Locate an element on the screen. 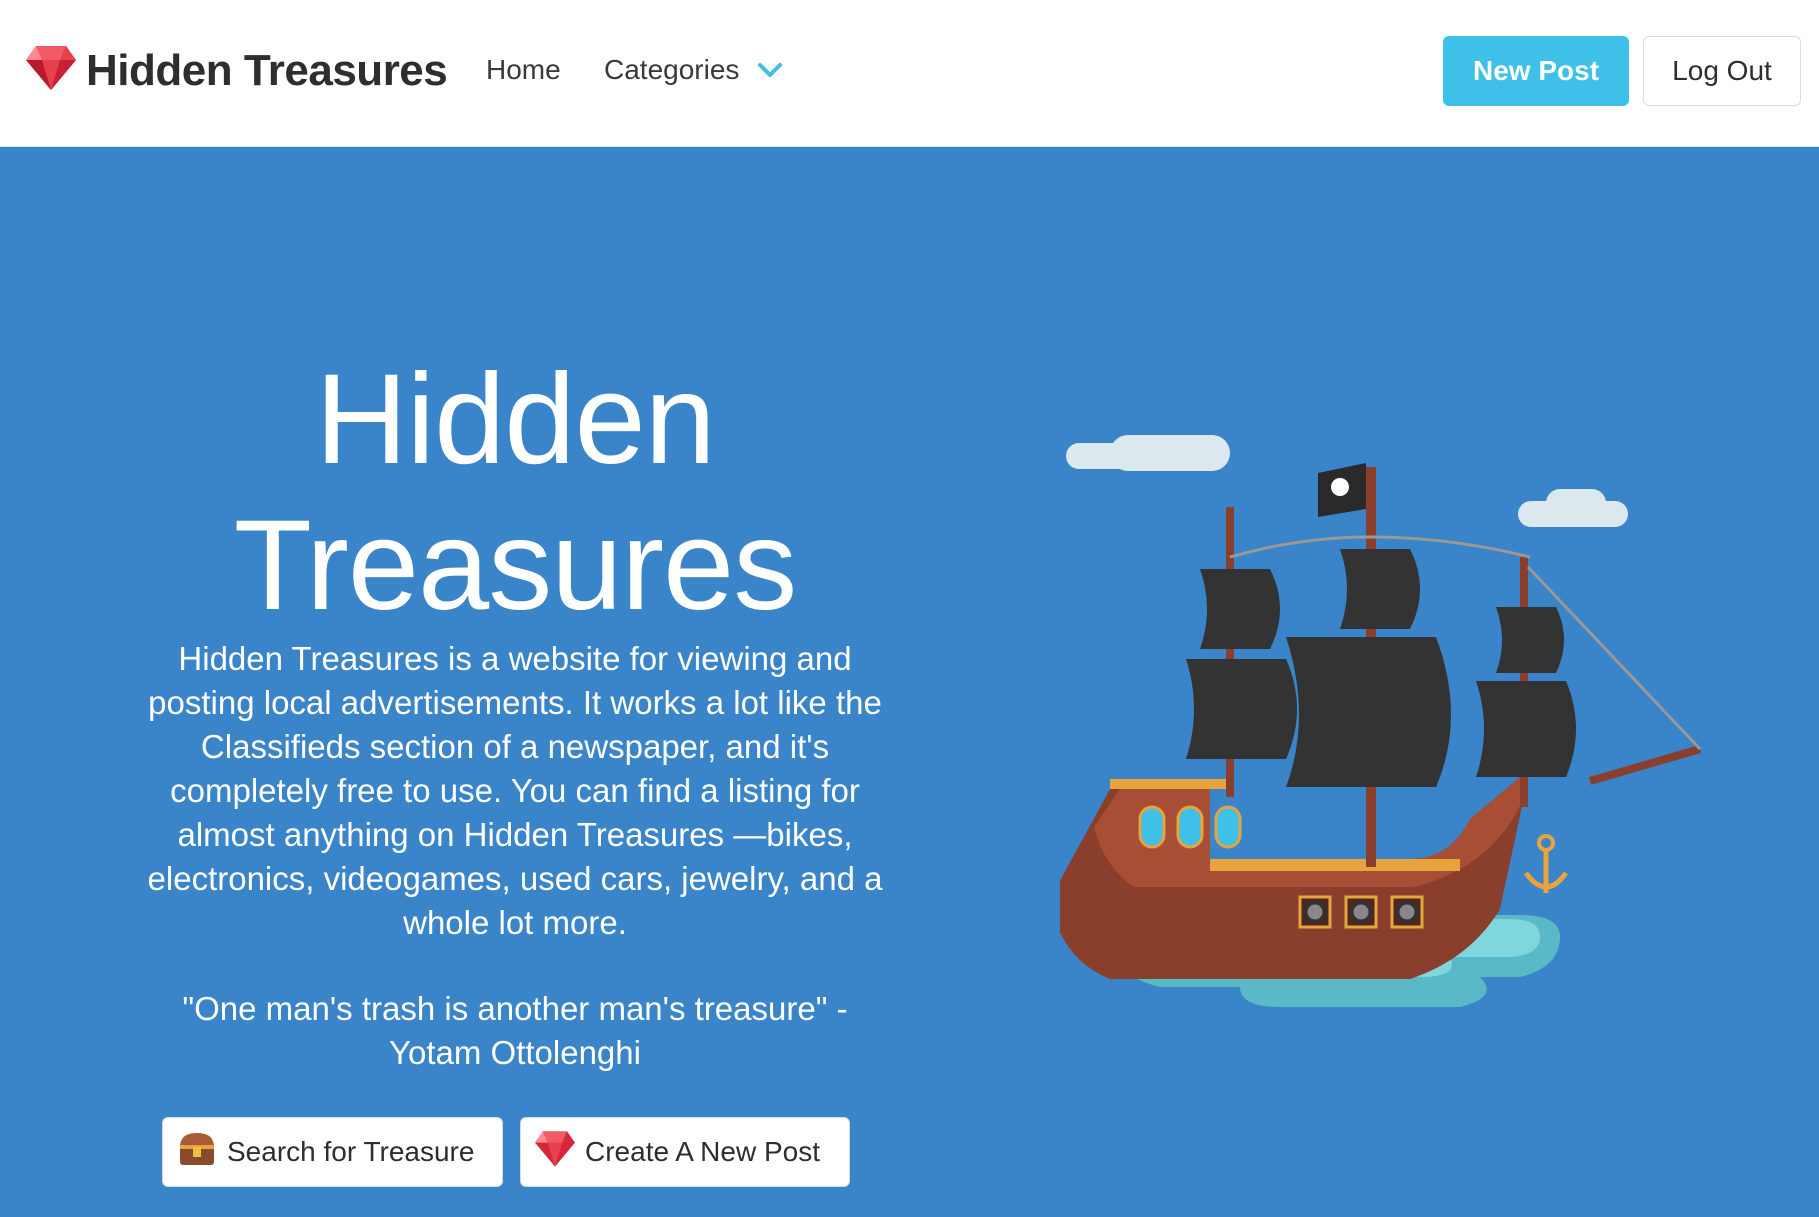 This screenshot has height=1217, width=1819. brand-title: Hidden Treasures is located at coordinates (267, 70).